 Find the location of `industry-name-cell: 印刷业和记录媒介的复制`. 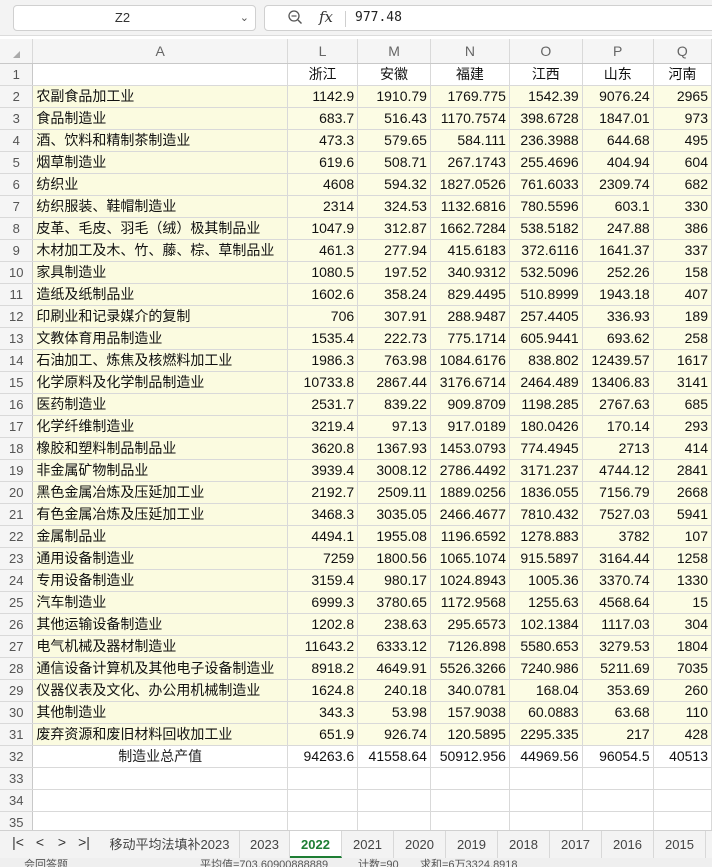

industry-name-cell: 印刷业和记录媒介的复制 is located at coordinates (160, 316).